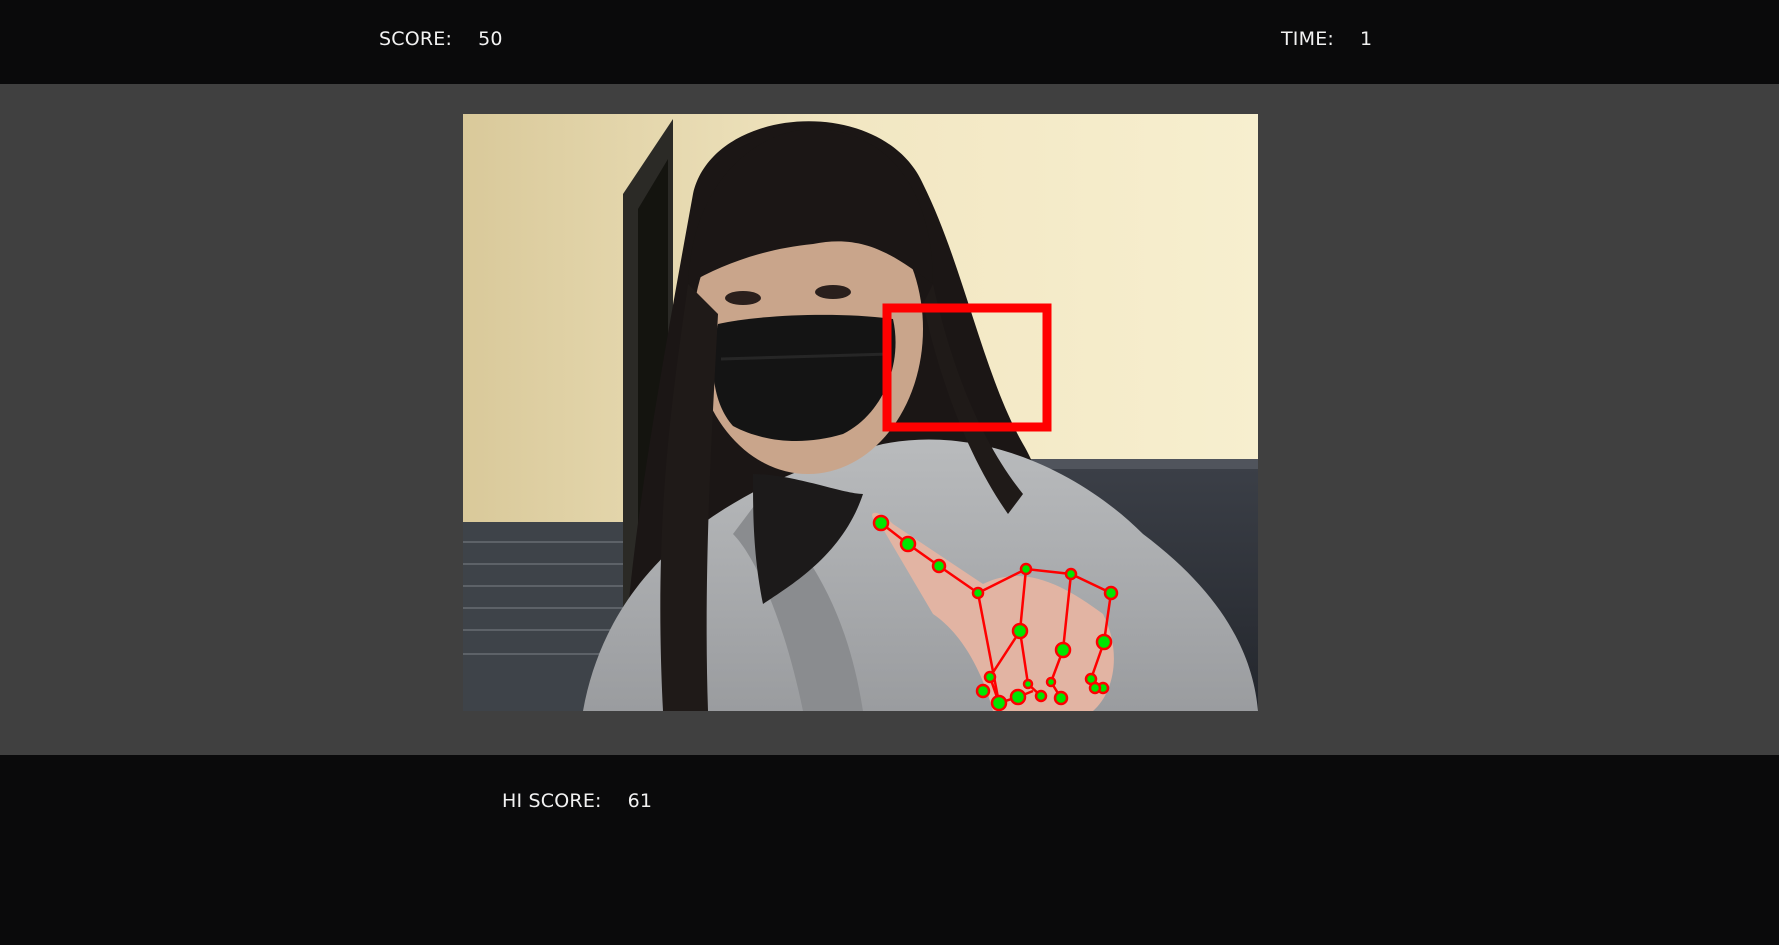 The width and height of the screenshot is (1779, 945). Describe the element at coordinates (552, 801) in the screenshot. I see `hiscore-label: HI SCORE:` at that location.